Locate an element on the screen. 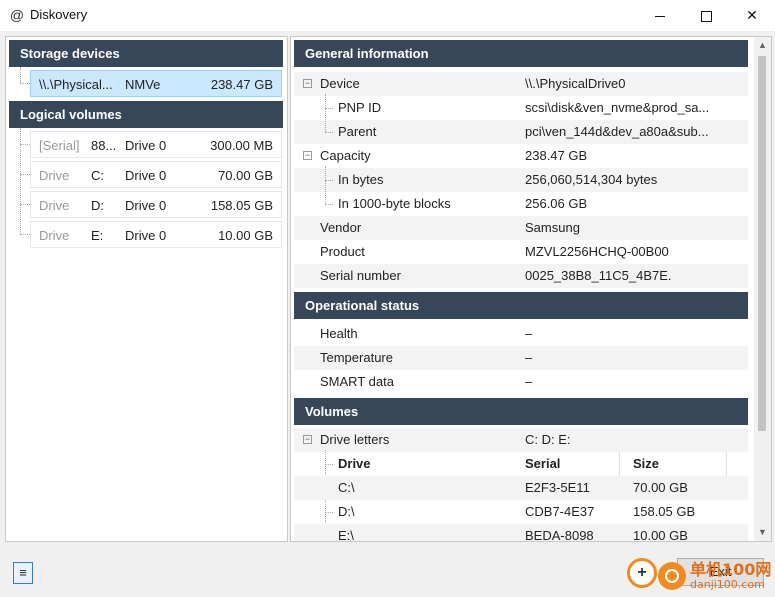 This screenshot has height=597, width=775. capacity-row: − Capacity 238.47 GB is located at coordinates (521, 156).